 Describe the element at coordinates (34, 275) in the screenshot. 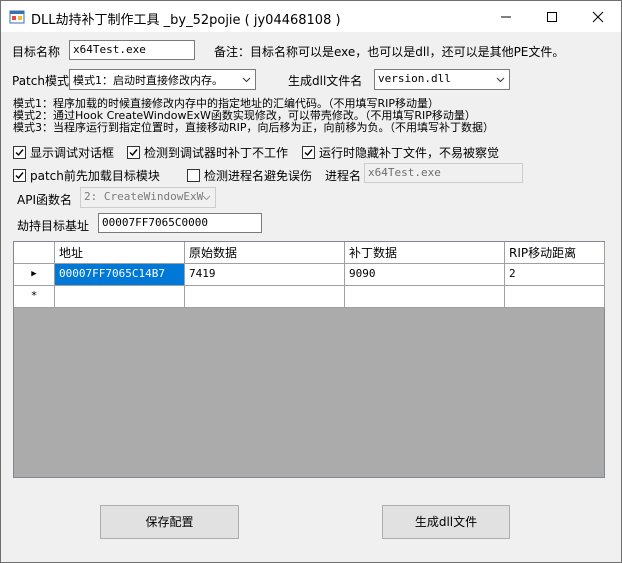

I see `current-row-arrow-icon: ▶` at that location.